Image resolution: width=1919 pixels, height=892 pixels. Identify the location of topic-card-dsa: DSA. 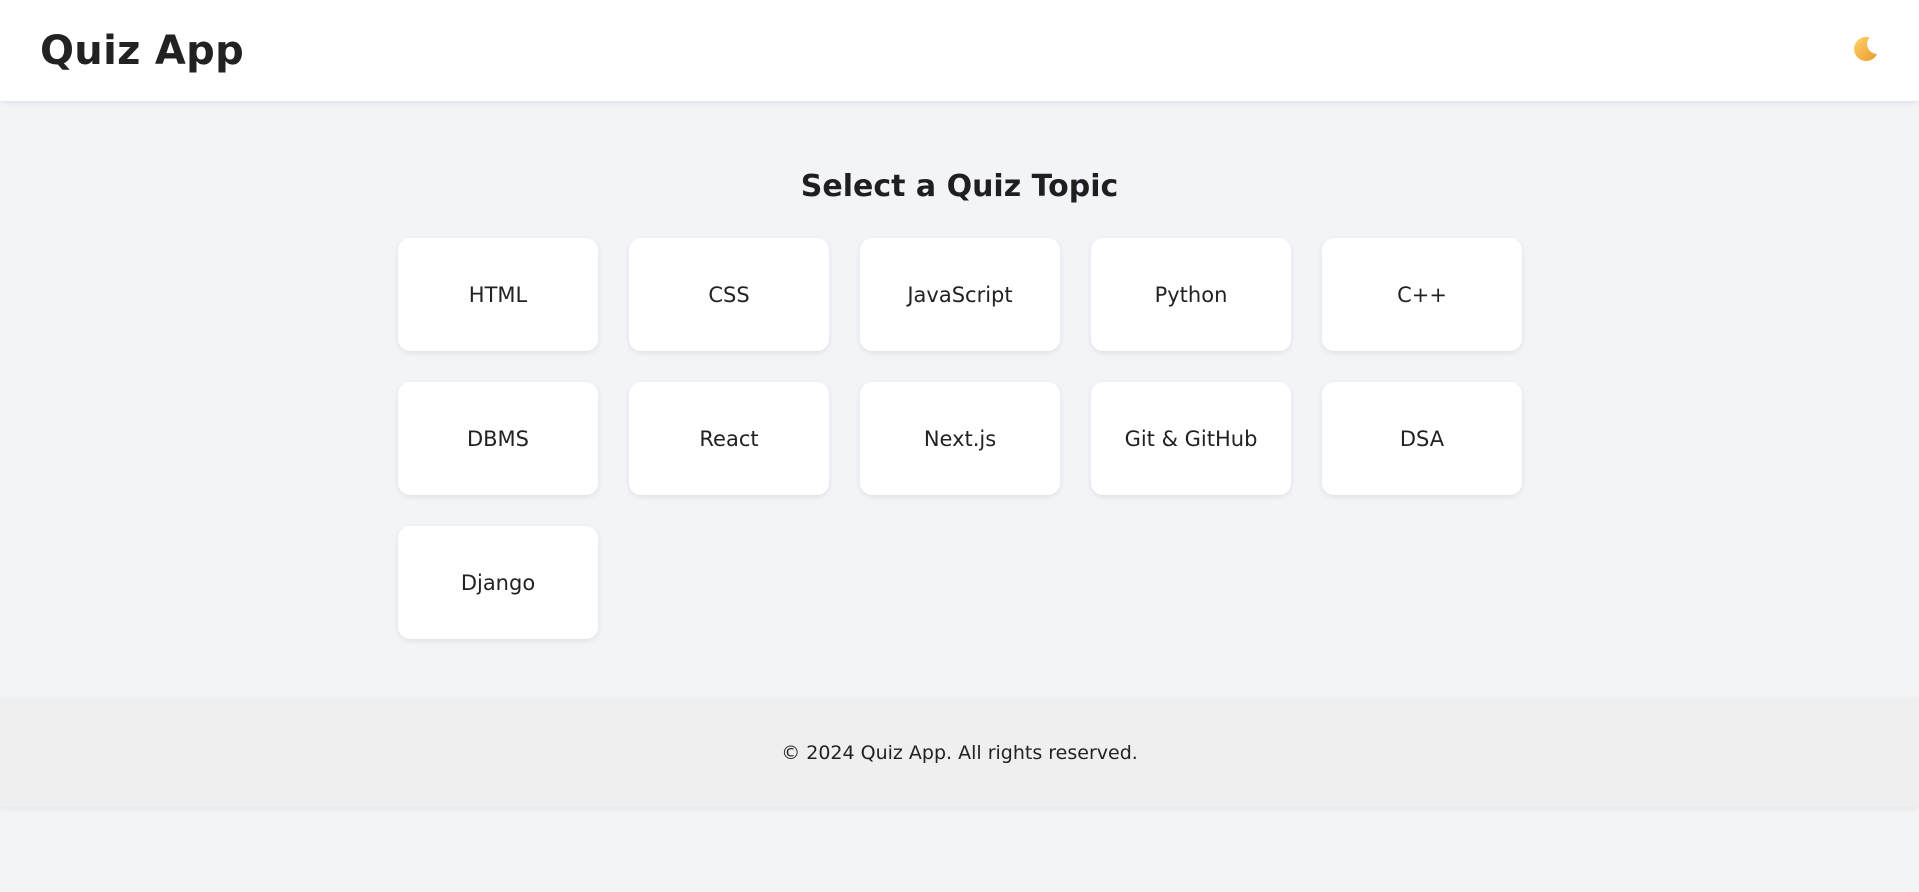
(1422, 438).